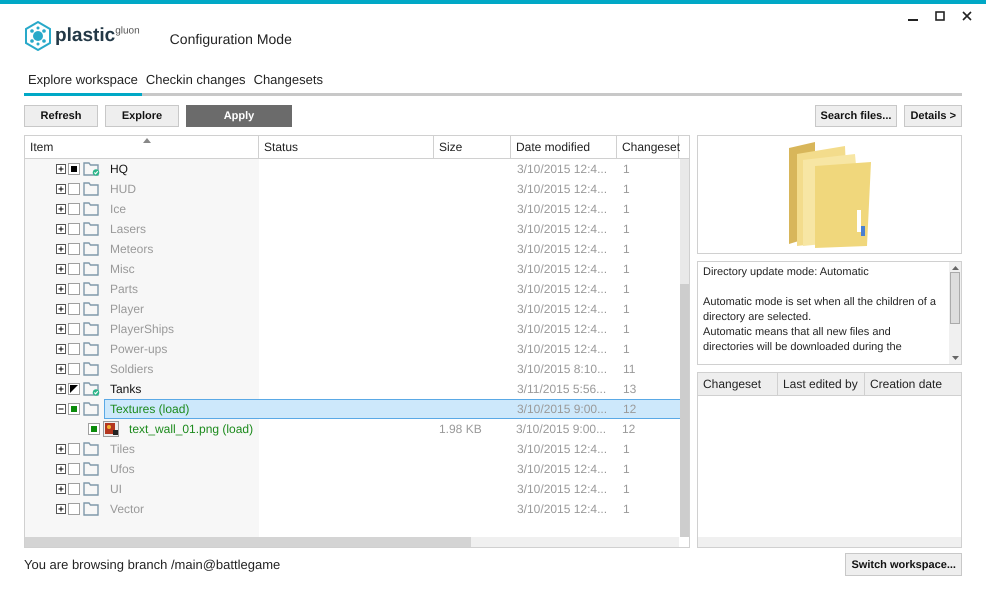  What do you see at coordinates (83, 84) in the screenshot?
I see `tab: Explore workspace` at bounding box center [83, 84].